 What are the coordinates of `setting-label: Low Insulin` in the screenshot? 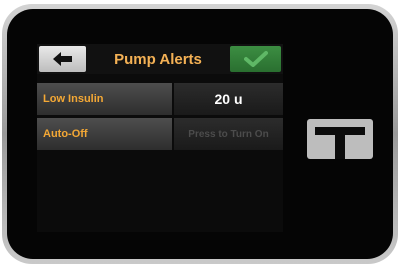 It's located at (104, 99).